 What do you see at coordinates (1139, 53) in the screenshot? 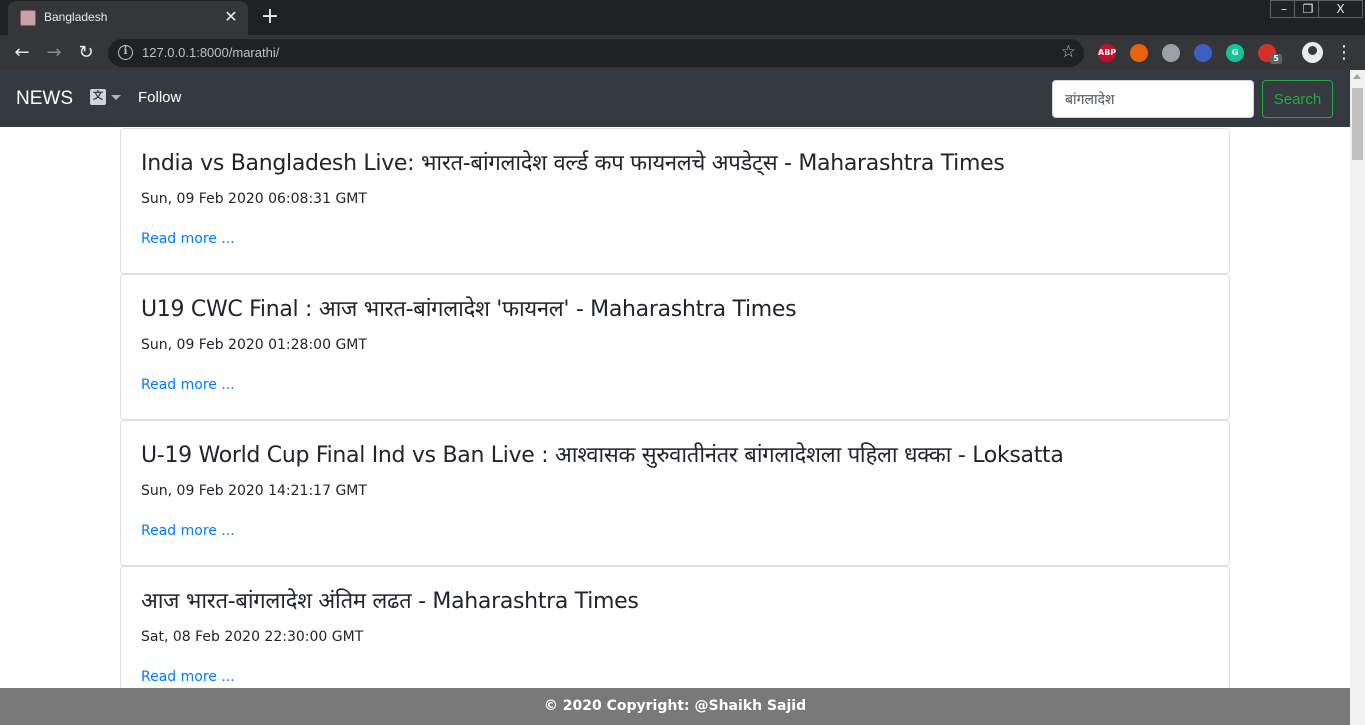
I see `honey-icon` at bounding box center [1139, 53].